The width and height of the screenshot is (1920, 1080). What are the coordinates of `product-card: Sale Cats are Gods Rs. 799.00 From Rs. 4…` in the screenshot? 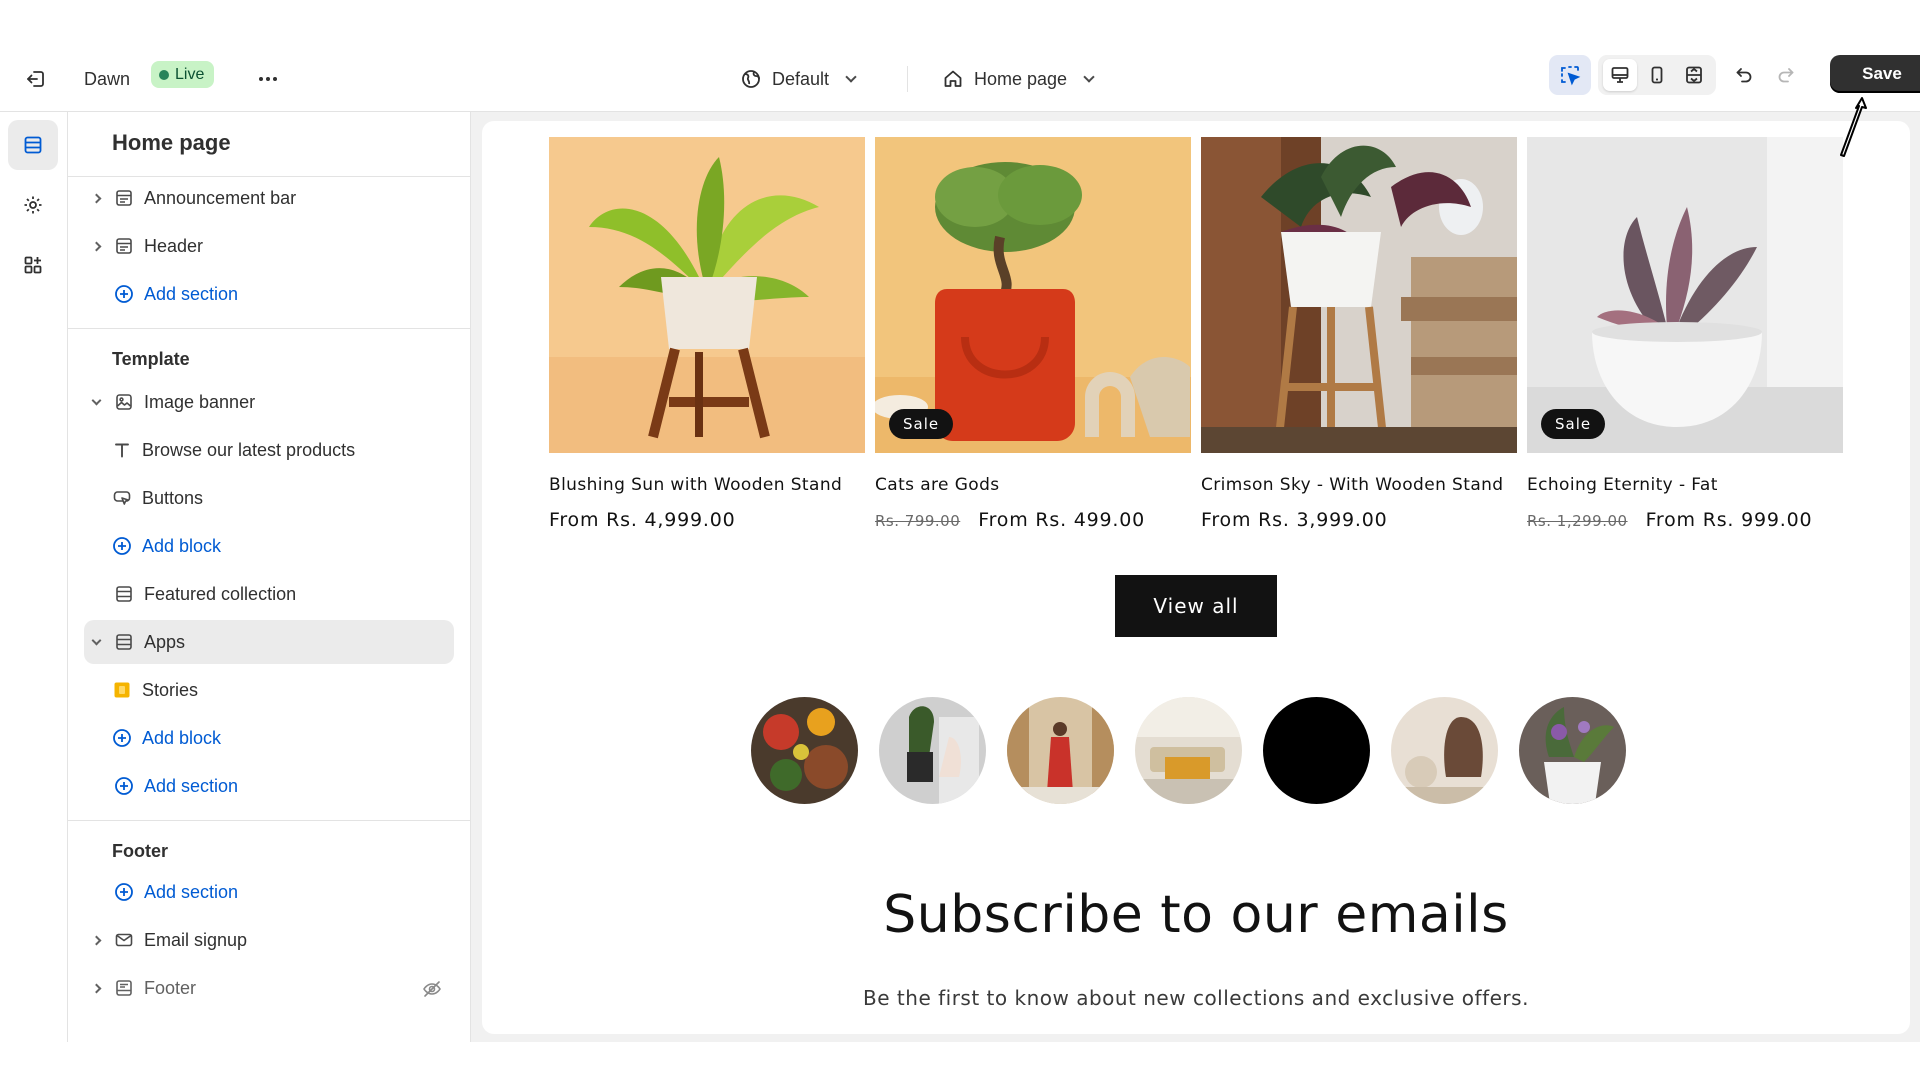 It's located at (1033, 334).